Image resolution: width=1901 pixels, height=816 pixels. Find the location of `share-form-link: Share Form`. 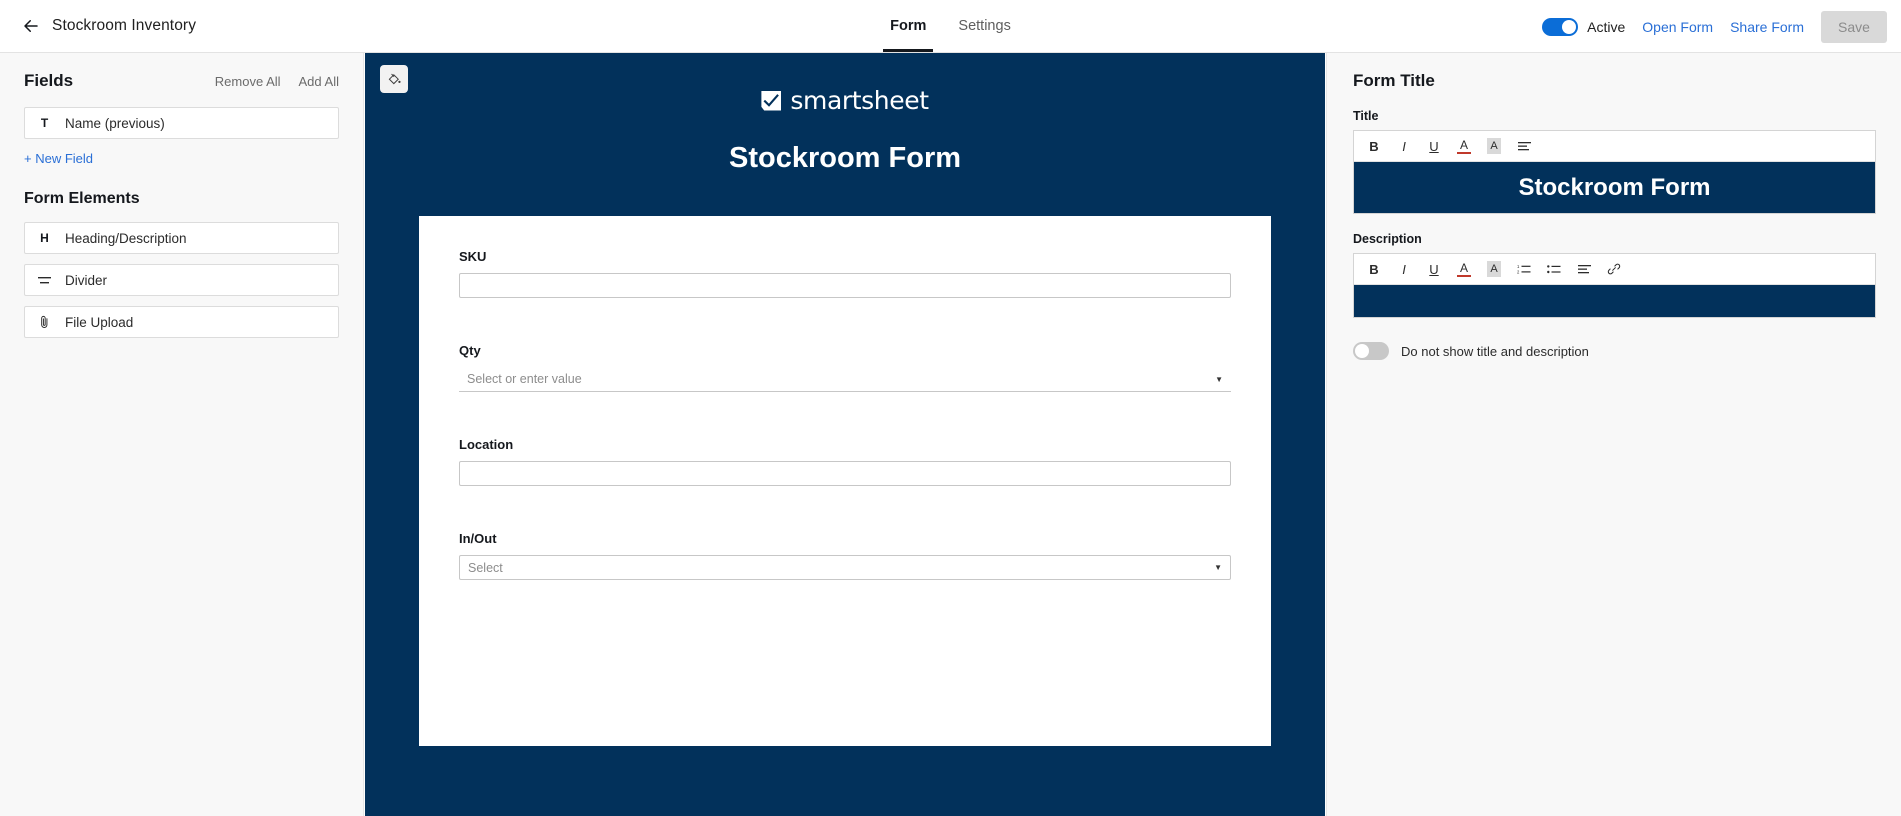

share-form-link: Share Form is located at coordinates (1767, 27).